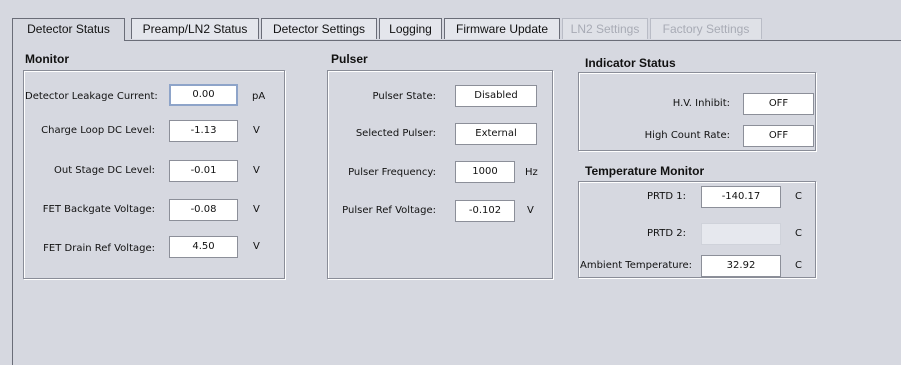  I want to click on prtd-1-unit: C, so click(798, 196).